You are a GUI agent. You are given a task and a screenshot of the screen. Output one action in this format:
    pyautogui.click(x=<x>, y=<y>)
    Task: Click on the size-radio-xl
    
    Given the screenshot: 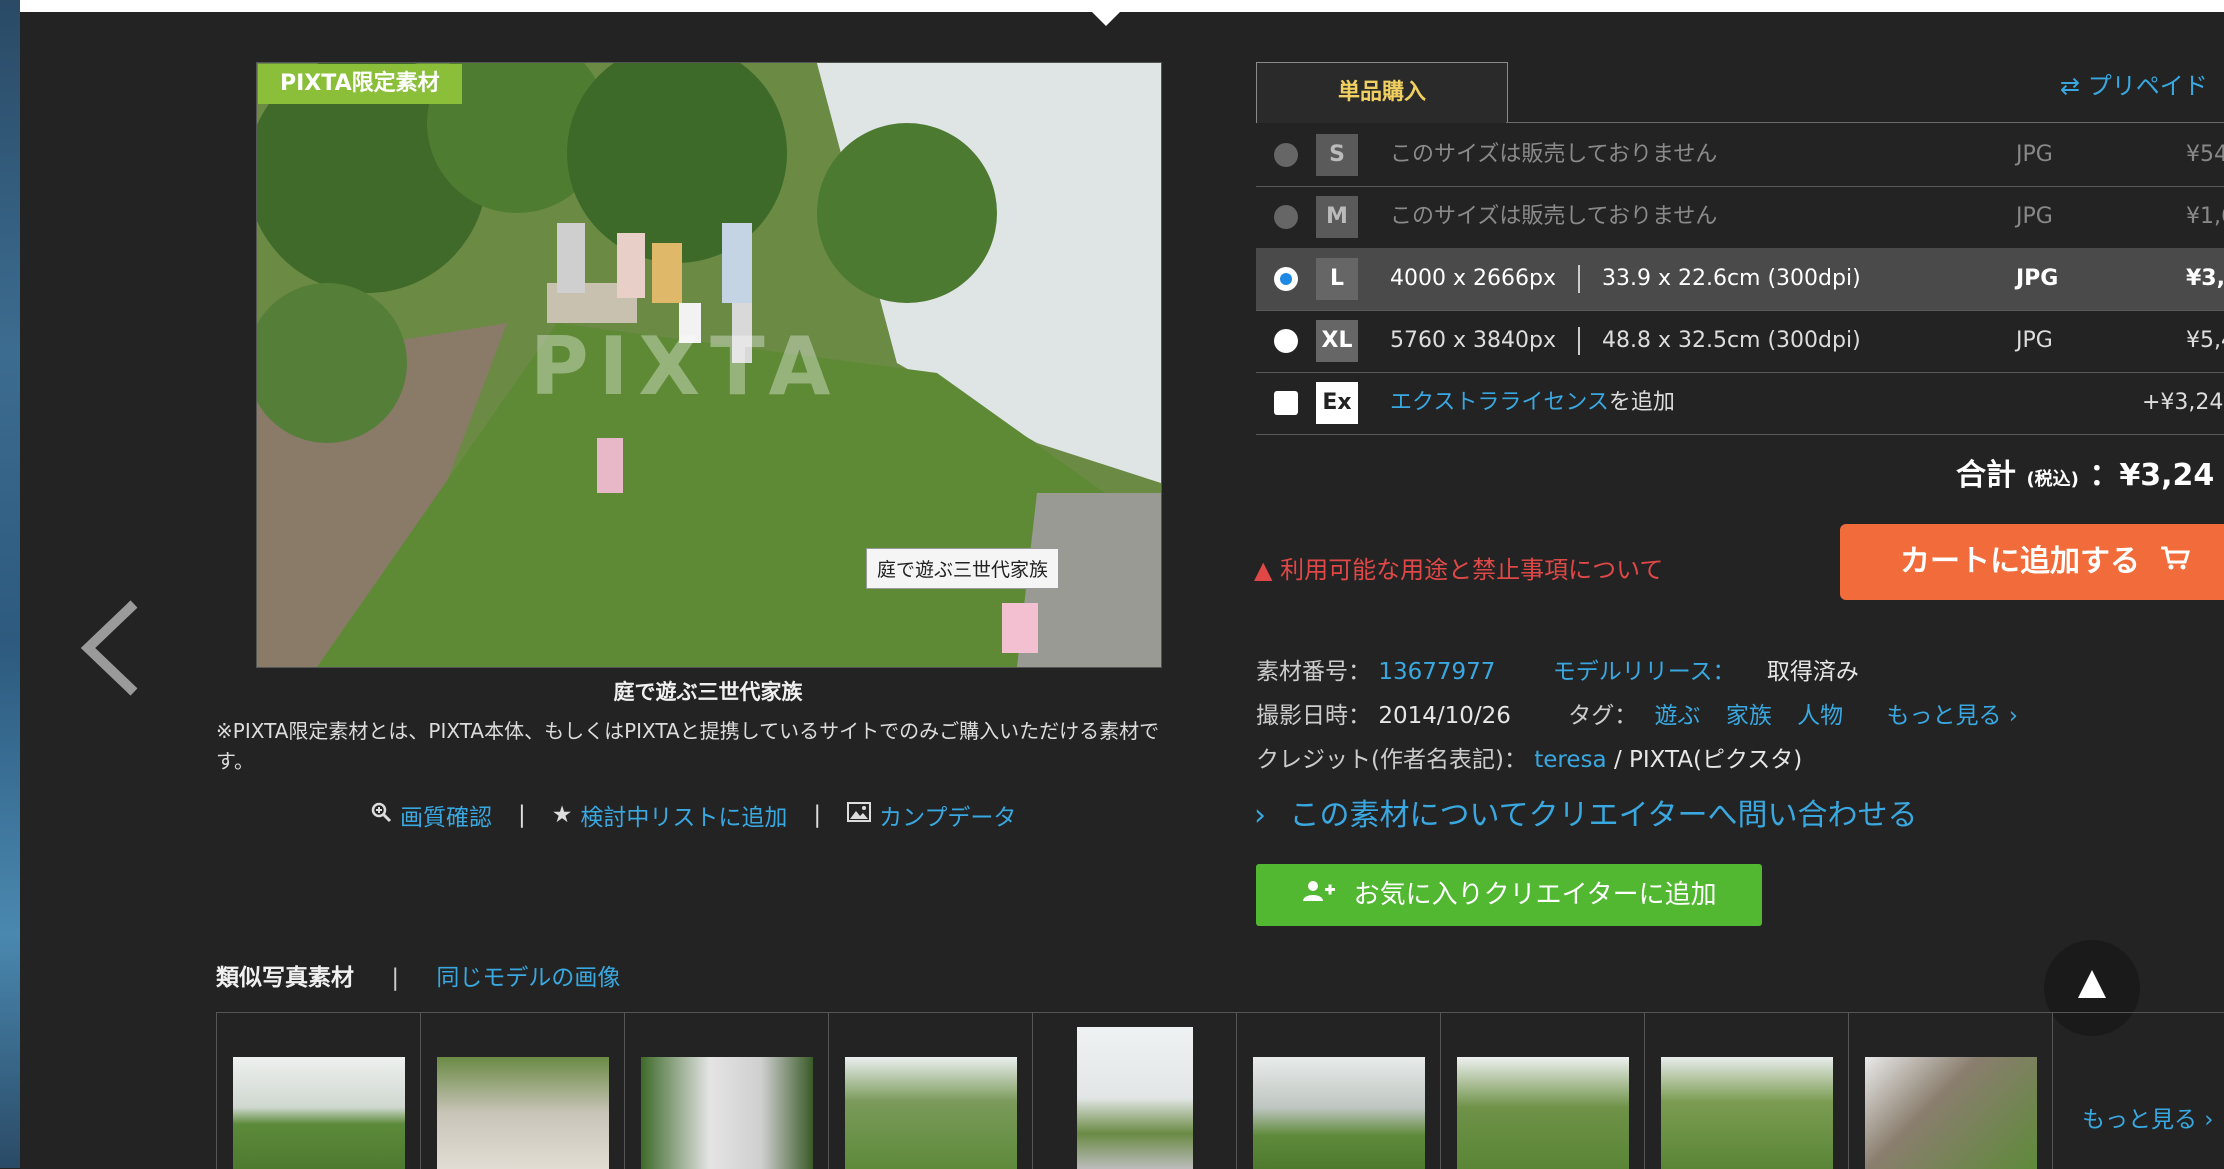 What is the action you would take?
    pyautogui.click(x=1286, y=341)
    